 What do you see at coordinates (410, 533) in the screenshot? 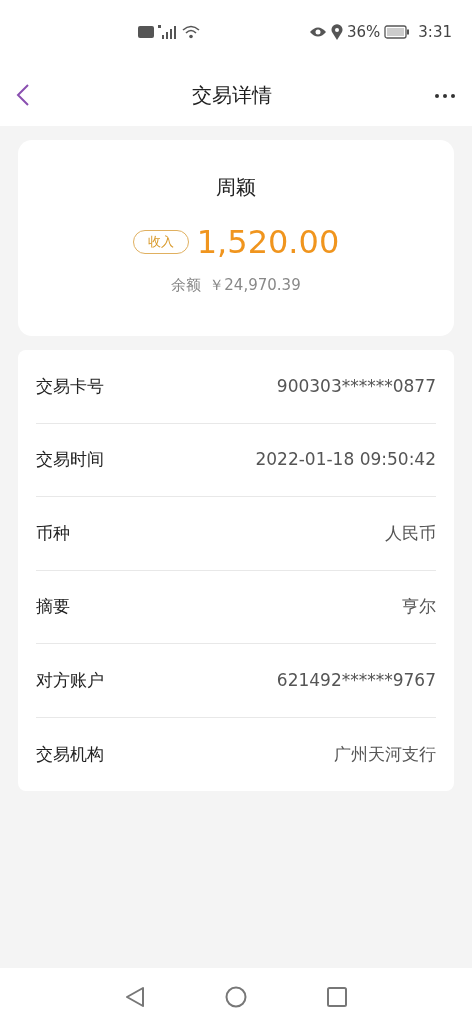
I see `detail-value: 人民币` at bounding box center [410, 533].